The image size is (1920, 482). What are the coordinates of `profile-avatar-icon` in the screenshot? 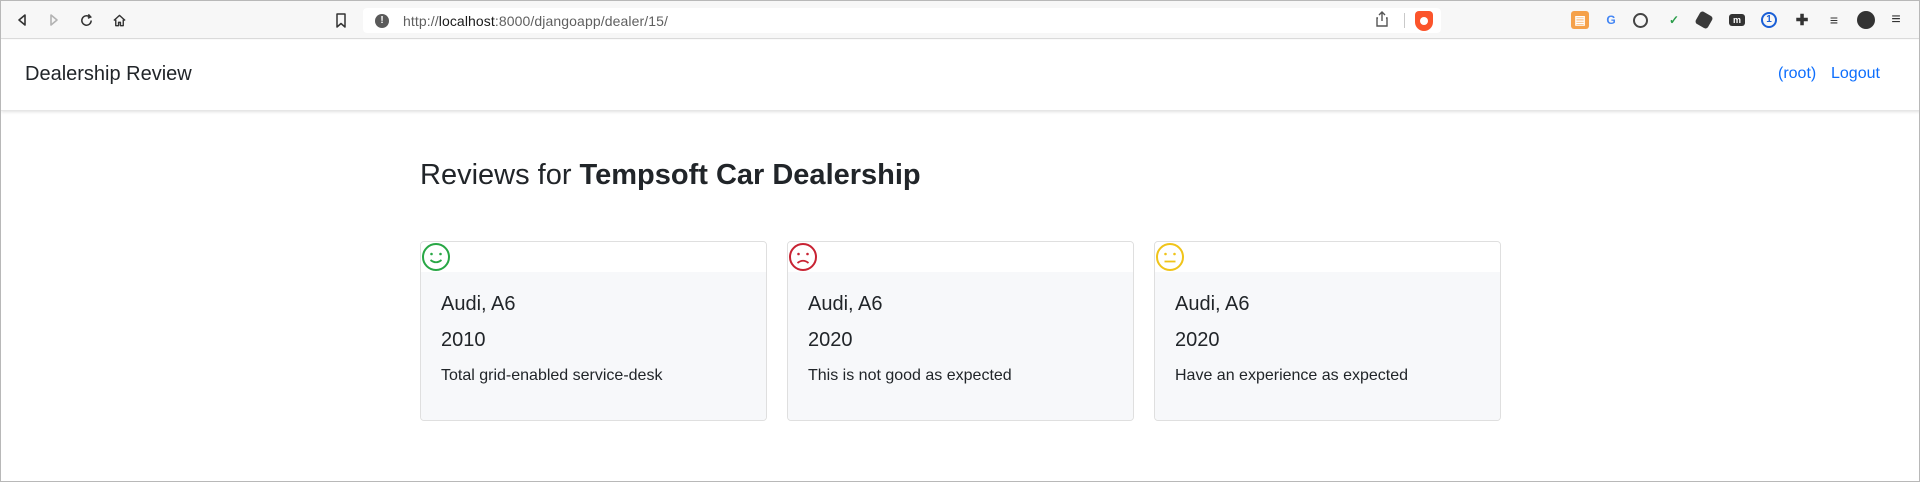 It's located at (1866, 20).